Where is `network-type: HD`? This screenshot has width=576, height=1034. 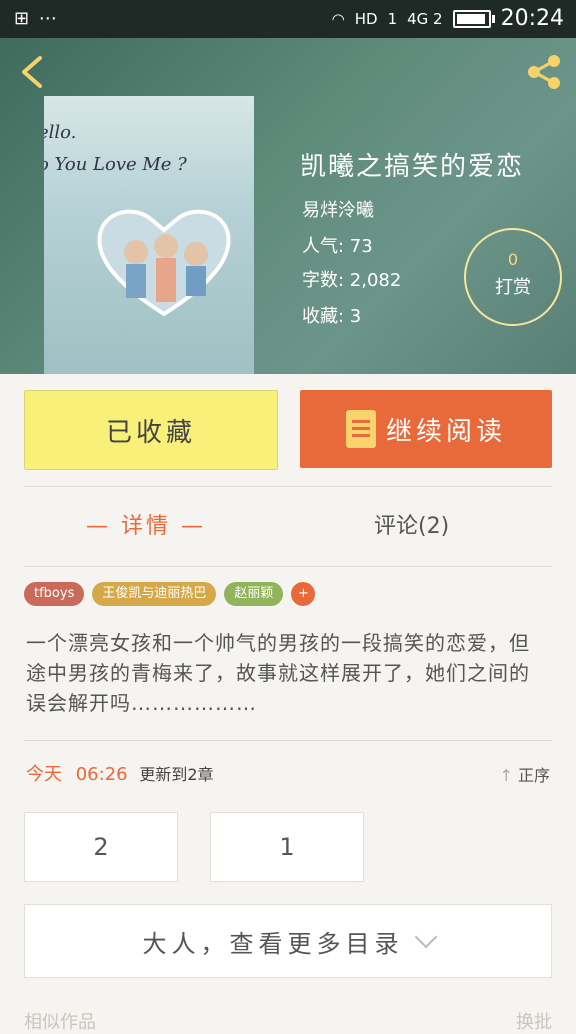
network-type: HD is located at coordinates (366, 18).